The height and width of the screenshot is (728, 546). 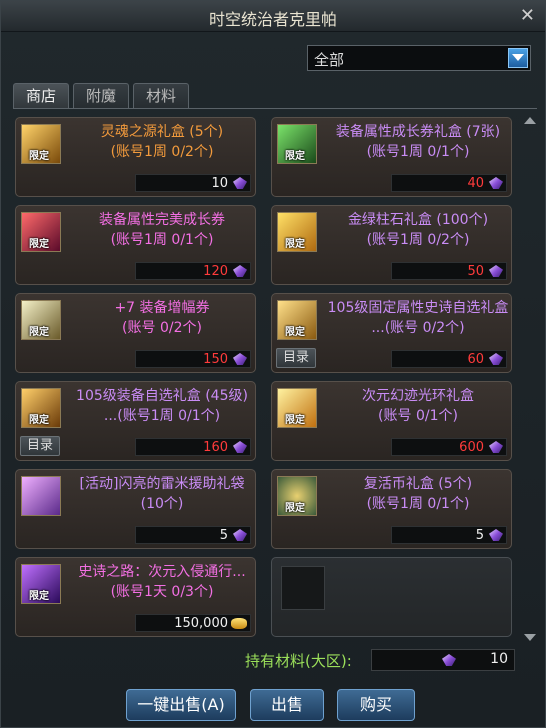 What do you see at coordinates (219, 183) in the screenshot?
I see `item-price: 10` at bounding box center [219, 183].